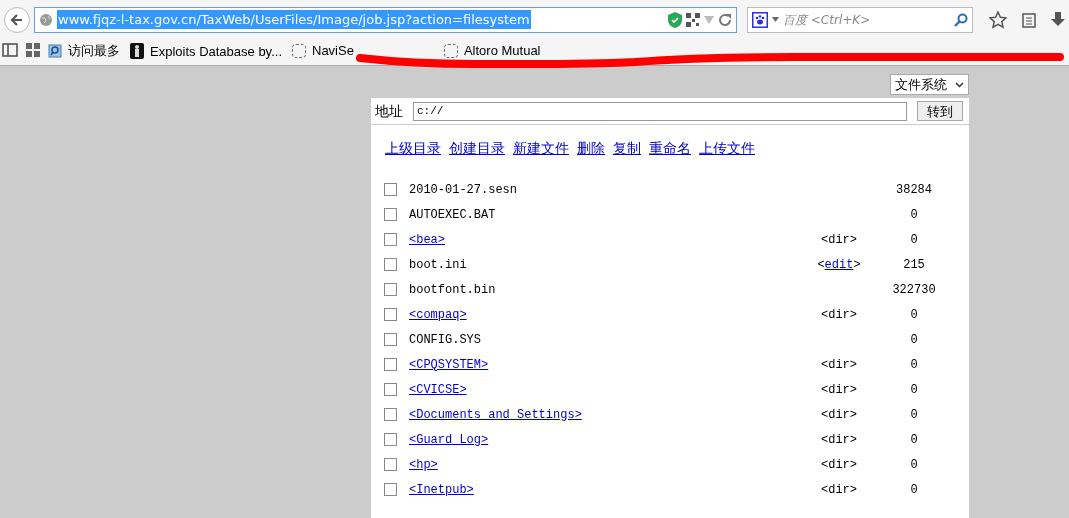 The width and height of the screenshot is (1069, 518). What do you see at coordinates (389, 111) in the screenshot?
I see `address-label: 地址` at bounding box center [389, 111].